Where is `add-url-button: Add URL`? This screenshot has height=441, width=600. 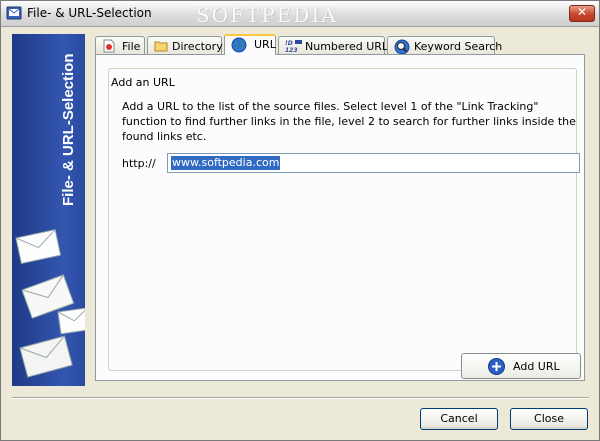 add-url-button: Add URL is located at coordinates (521, 366).